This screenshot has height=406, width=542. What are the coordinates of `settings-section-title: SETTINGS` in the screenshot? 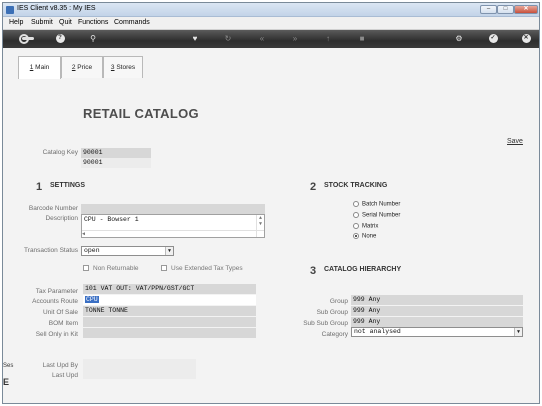 It's located at (68, 185).